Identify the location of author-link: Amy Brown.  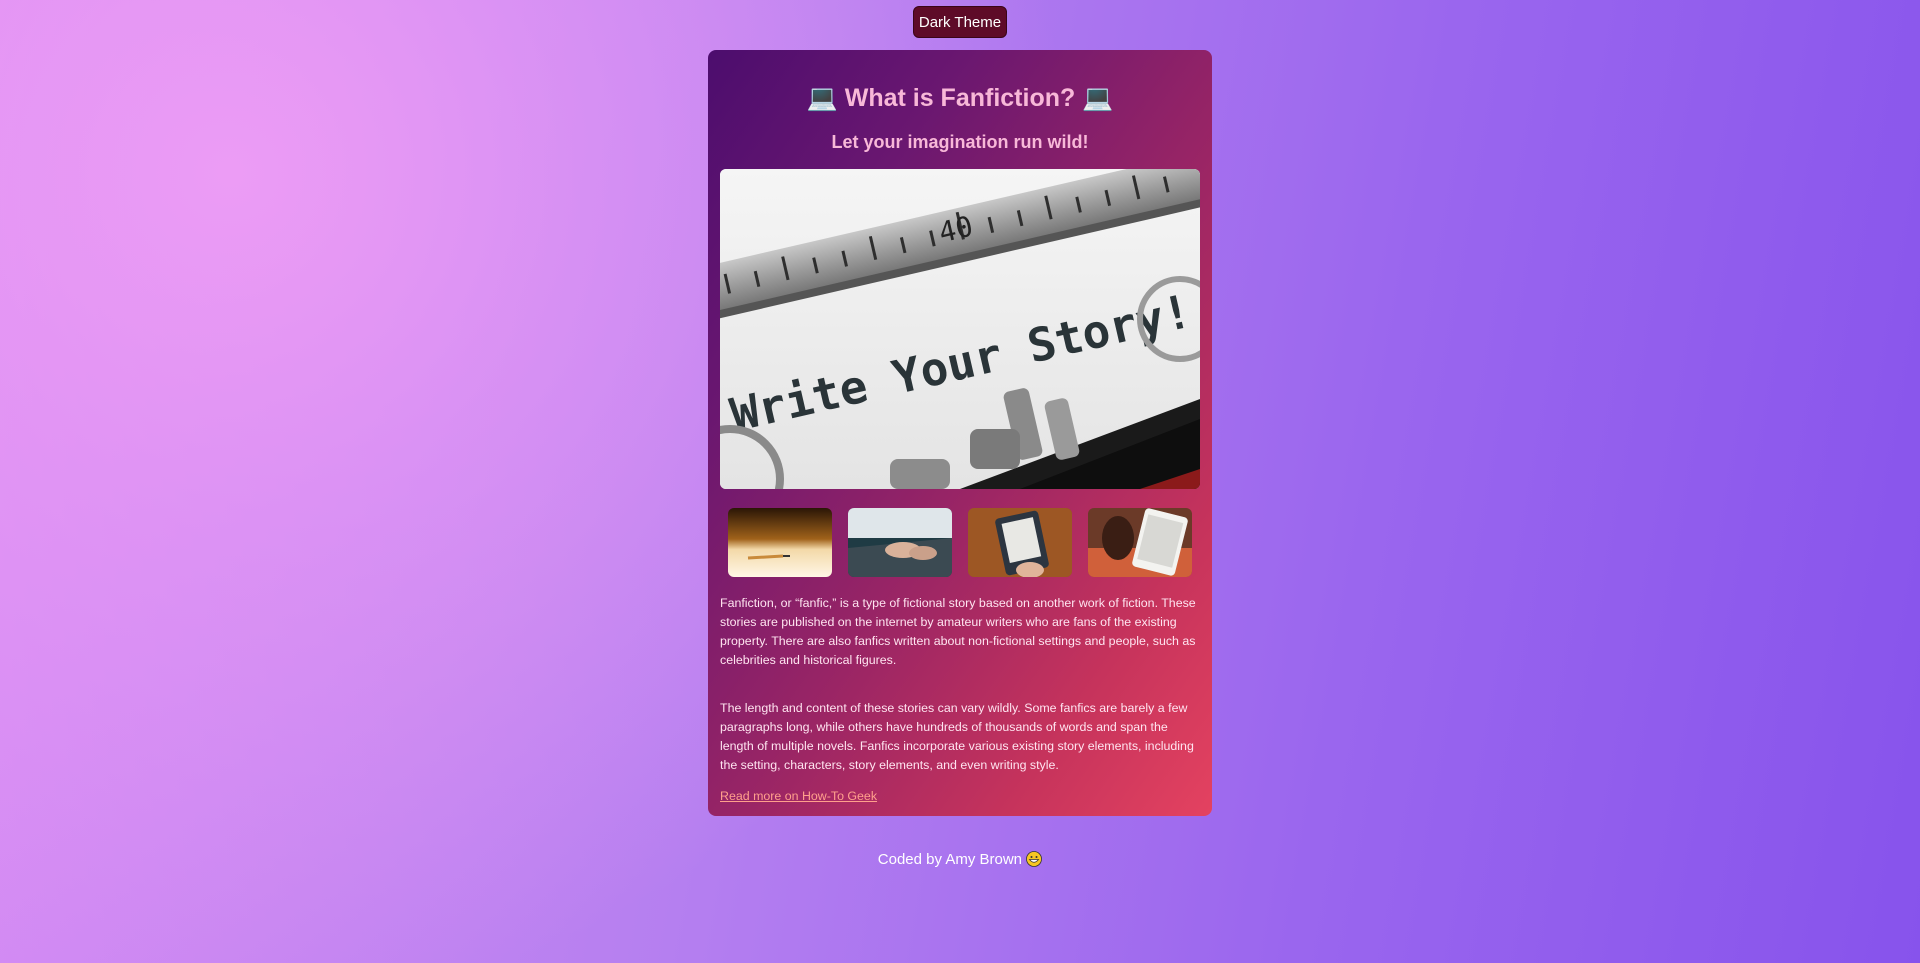
(983, 859).